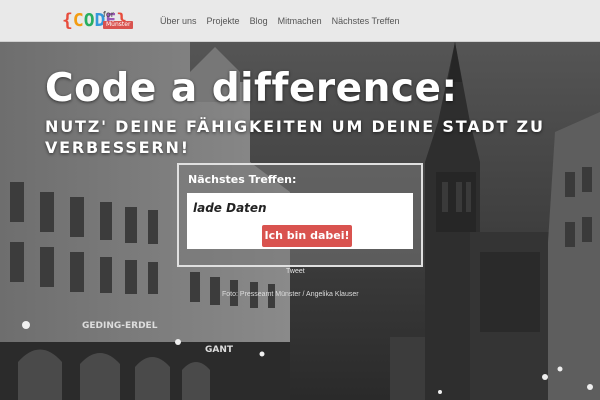  What do you see at coordinates (251, 88) in the screenshot?
I see `hero-headline: Code a difference:` at bounding box center [251, 88].